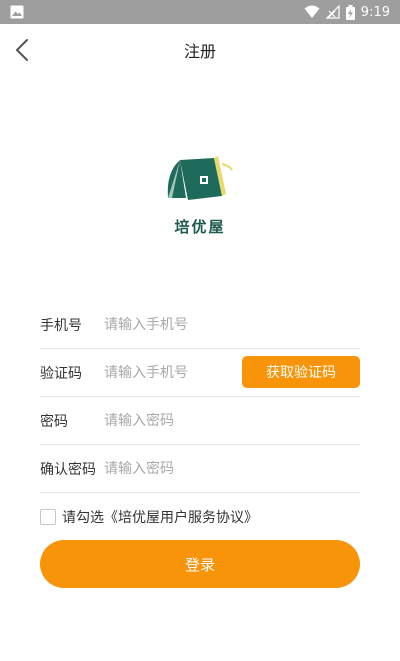  Describe the element at coordinates (200, 12) in the screenshot. I see `status-bar: 9:19` at that location.